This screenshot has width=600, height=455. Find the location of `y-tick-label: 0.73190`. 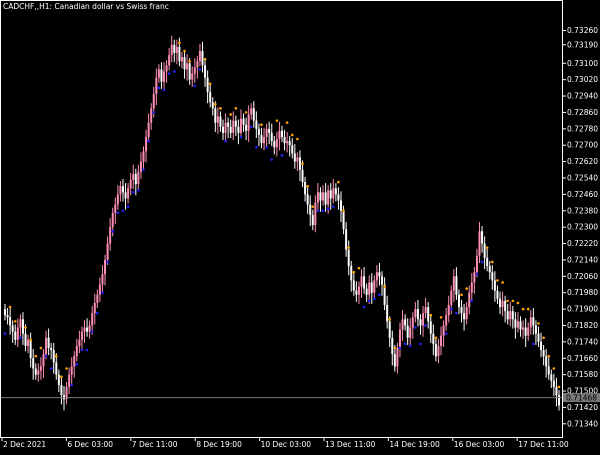

y-tick-label: 0.73190 is located at coordinates (582, 44).